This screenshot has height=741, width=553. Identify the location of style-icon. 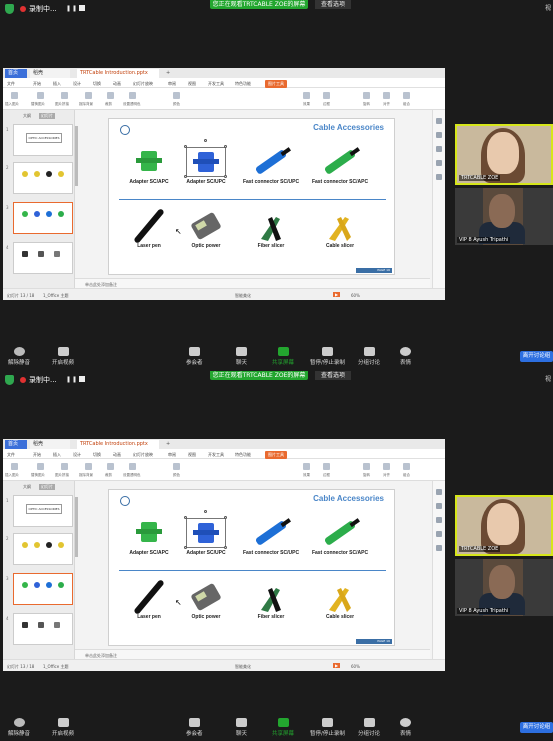
(439, 506).